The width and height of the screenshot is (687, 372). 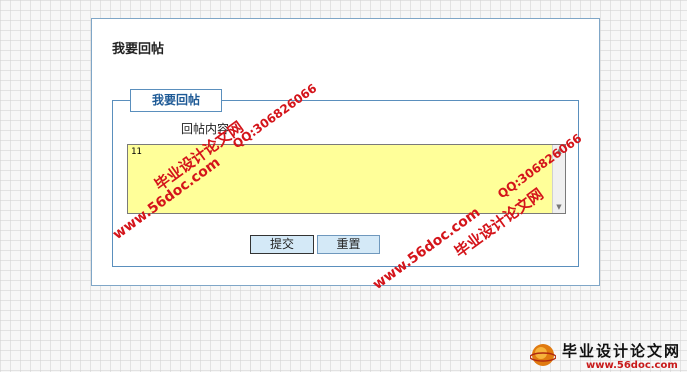 What do you see at coordinates (282, 244) in the screenshot?
I see `submit-button: 提交` at bounding box center [282, 244].